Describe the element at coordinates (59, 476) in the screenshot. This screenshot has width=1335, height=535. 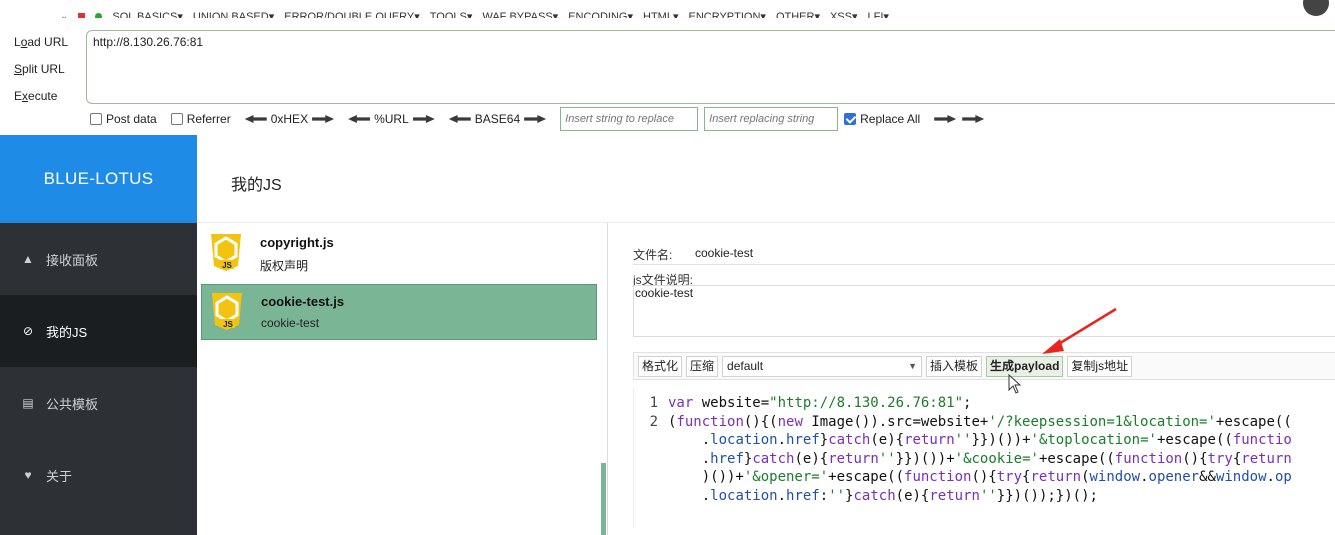
I see `sidebar-item-label: 关于` at that location.